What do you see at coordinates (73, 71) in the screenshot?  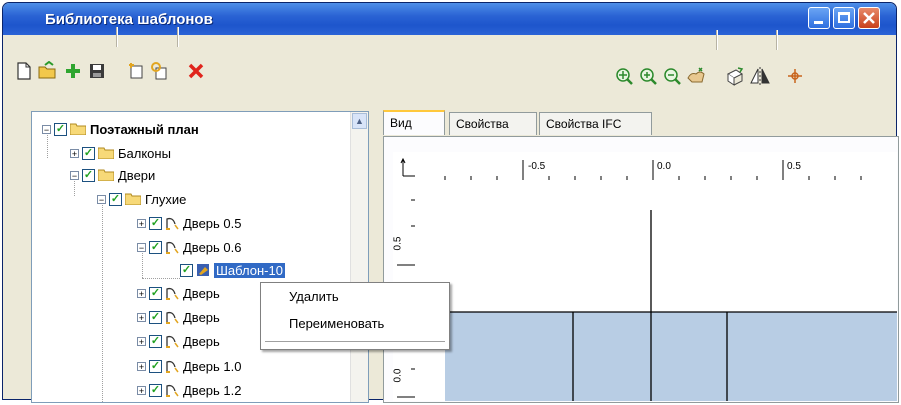 I see `add-button` at bounding box center [73, 71].